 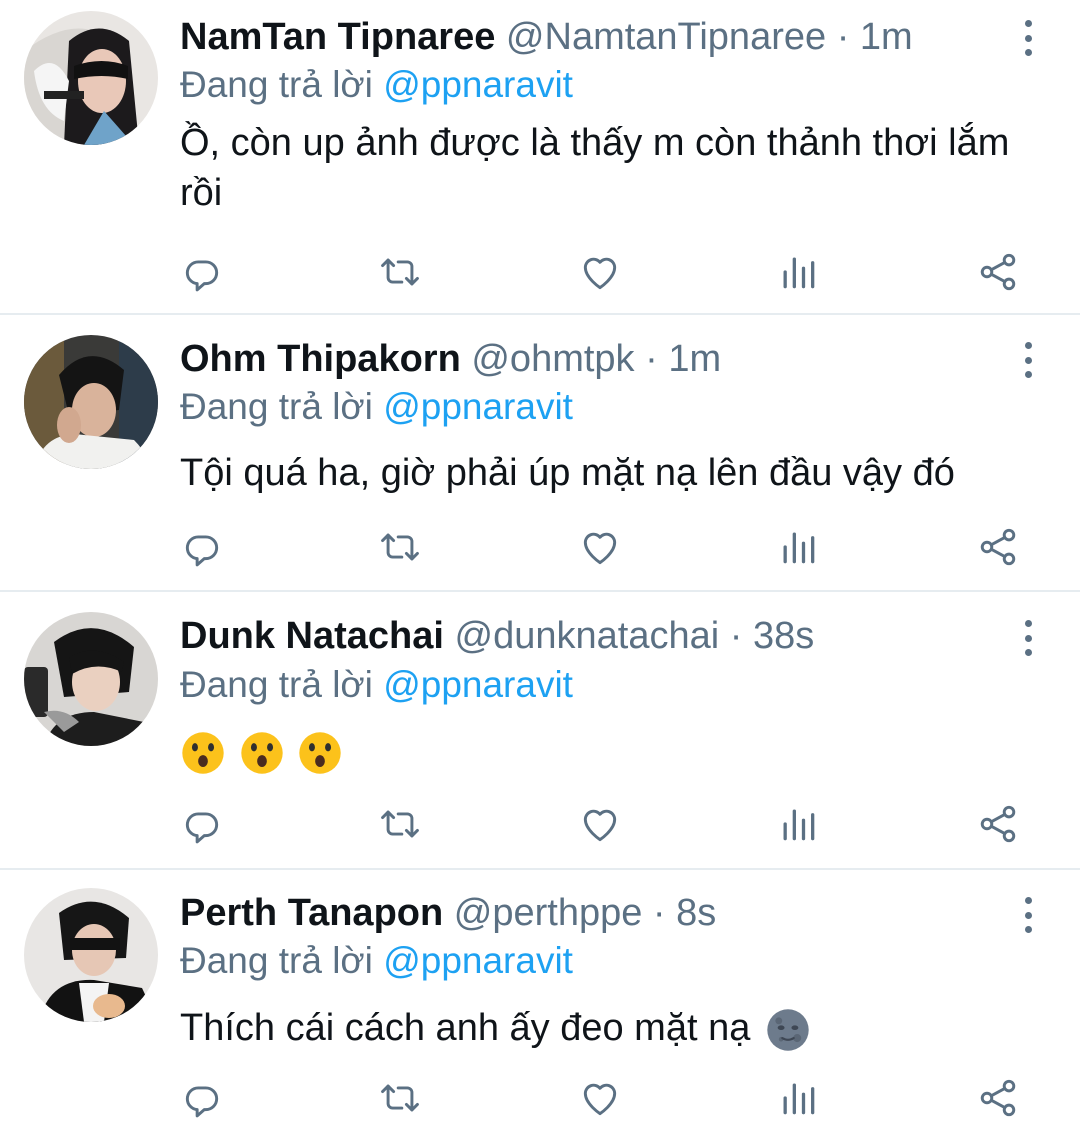 I want to click on display-name: NamTan Tipnaree, so click(x=337, y=37).